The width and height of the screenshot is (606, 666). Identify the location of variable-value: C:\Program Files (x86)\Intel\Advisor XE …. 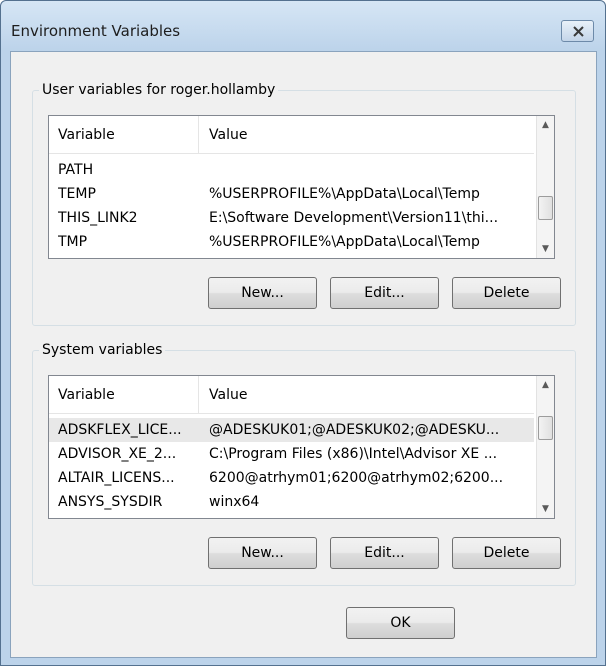
(353, 454).